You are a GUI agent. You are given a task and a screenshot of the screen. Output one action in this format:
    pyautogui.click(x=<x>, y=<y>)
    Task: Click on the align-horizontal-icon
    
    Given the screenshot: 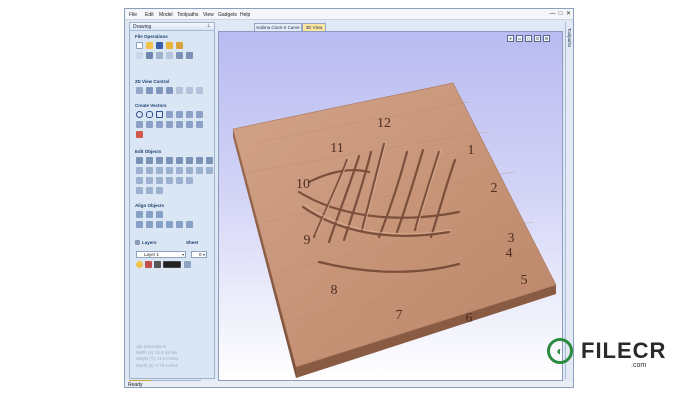 What is the action you would take?
    pyautogui.click(x=149, y=214)
    